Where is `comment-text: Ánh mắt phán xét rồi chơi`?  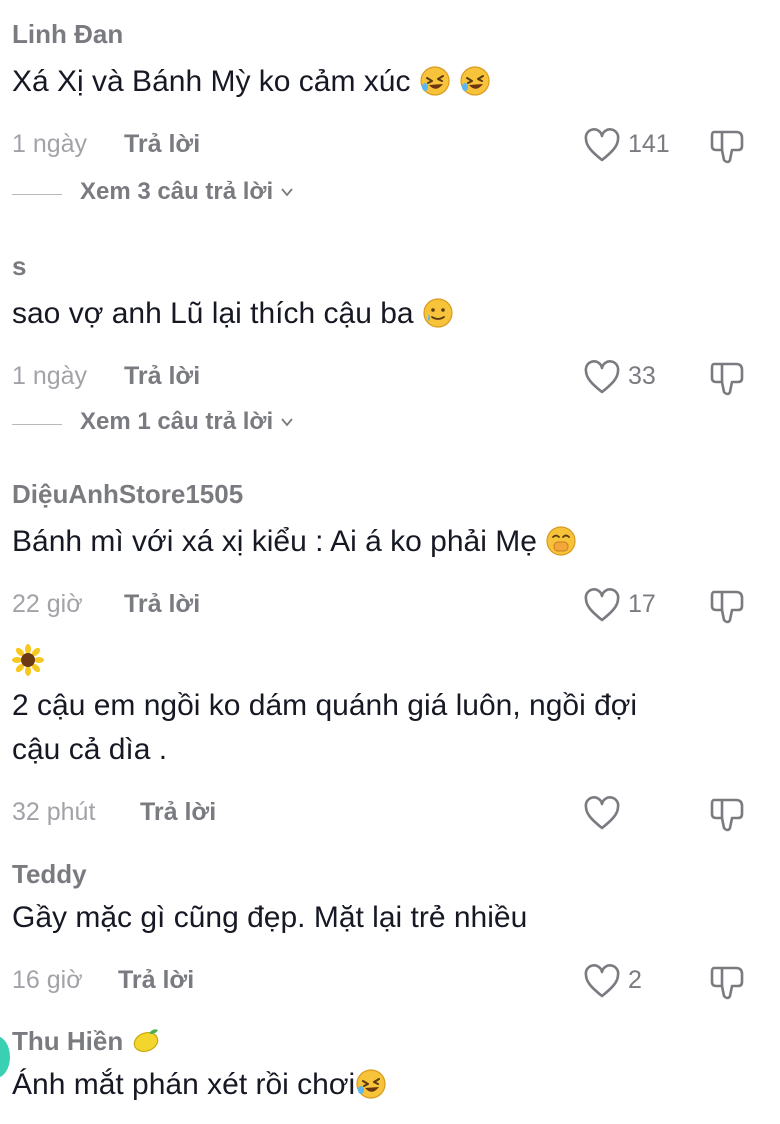 comment-text: Ánh mắt phán xét rồi chơi is located at coordinates (184, 1084).